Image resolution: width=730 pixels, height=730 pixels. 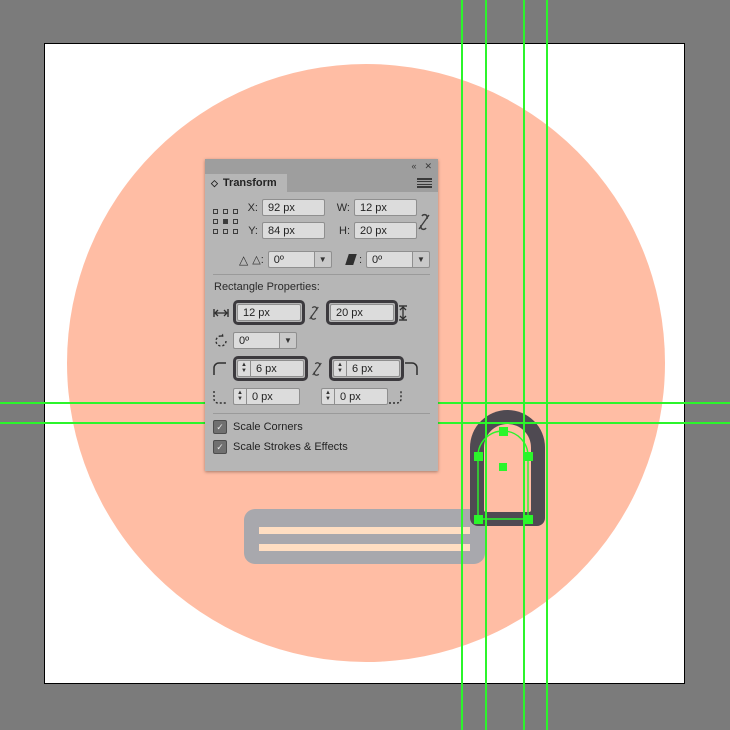 What do you see at coordinates (327, 396) in the screenshot?
I see `corner-br-stepper: ▲ ▼` at bounding box center [327, 396].